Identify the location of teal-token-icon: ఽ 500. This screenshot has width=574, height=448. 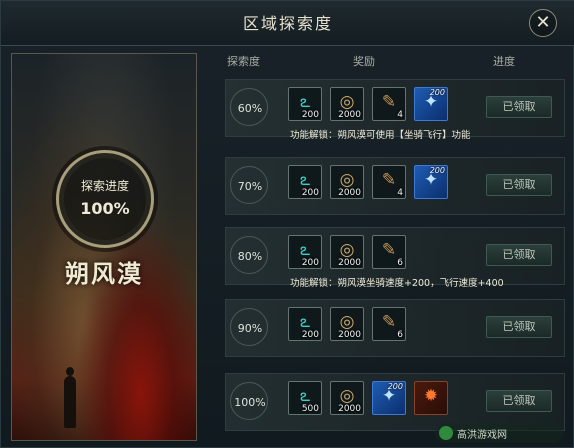
(305, 398).